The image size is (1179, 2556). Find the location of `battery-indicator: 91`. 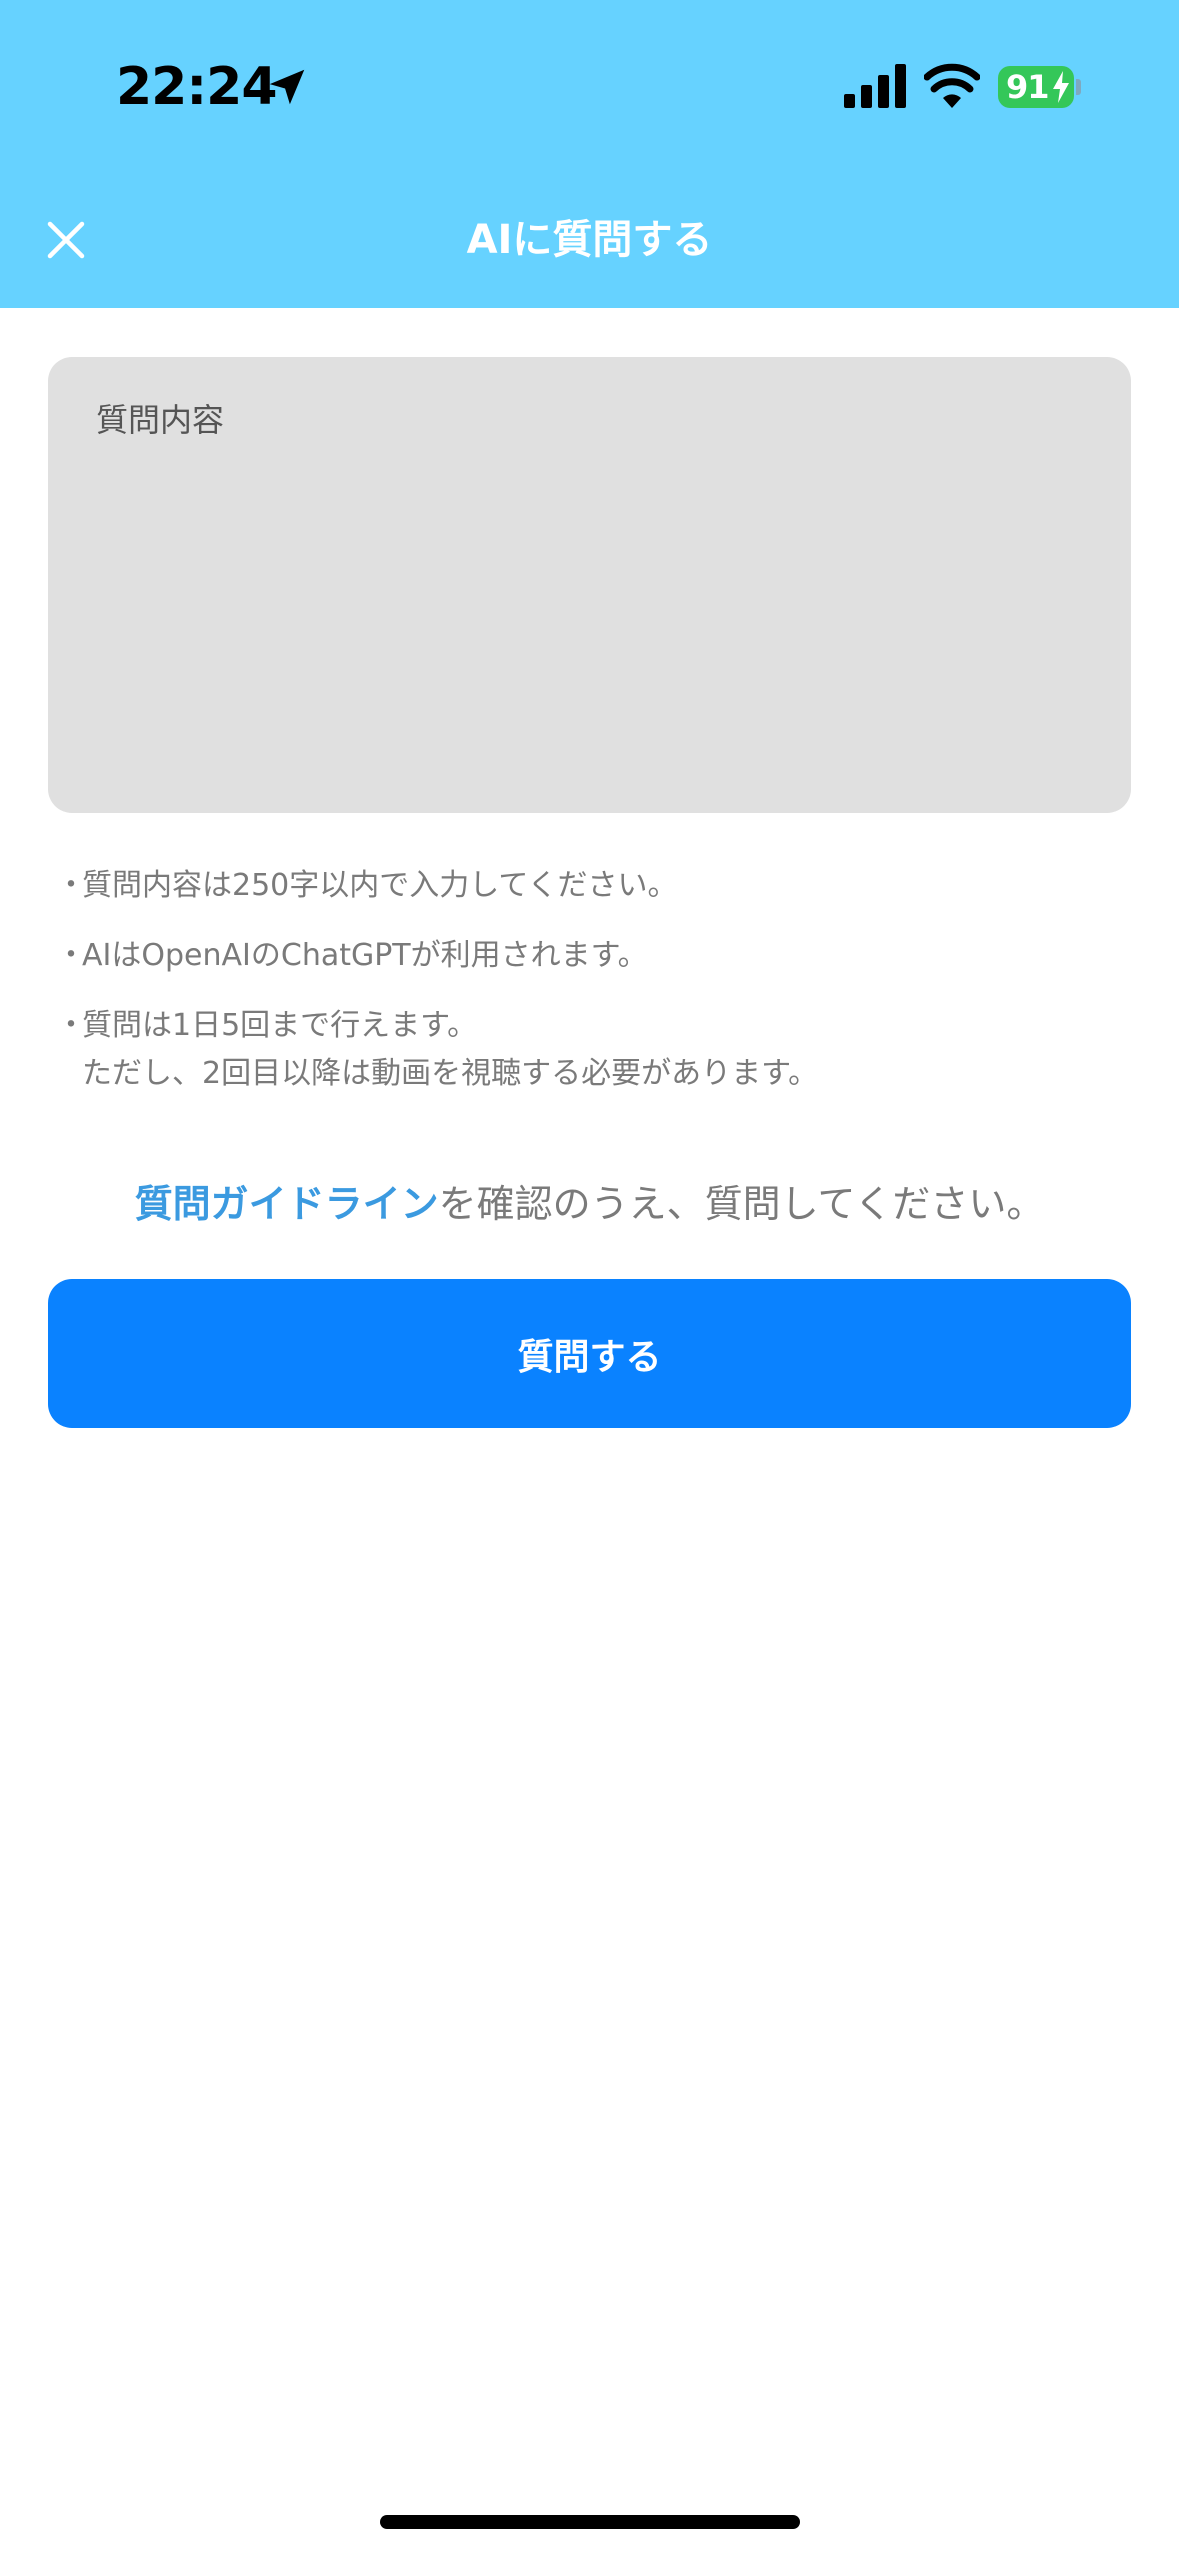

battery-indicator: 91 is located at coordinates (1036, 87).